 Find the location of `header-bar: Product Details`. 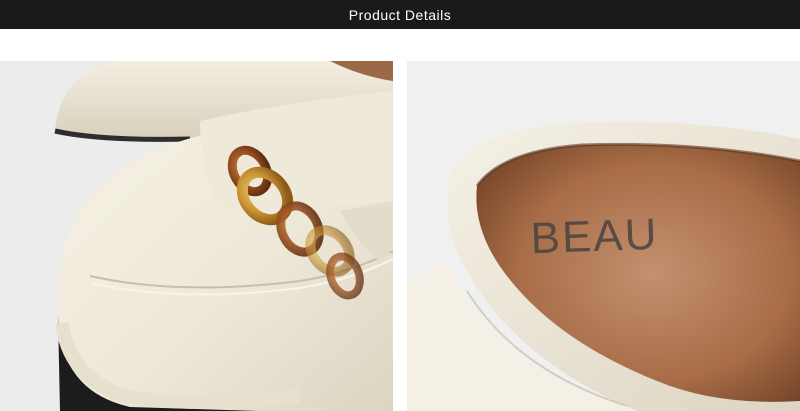

header-bar: Product Details is located at coordinates (400, 14).